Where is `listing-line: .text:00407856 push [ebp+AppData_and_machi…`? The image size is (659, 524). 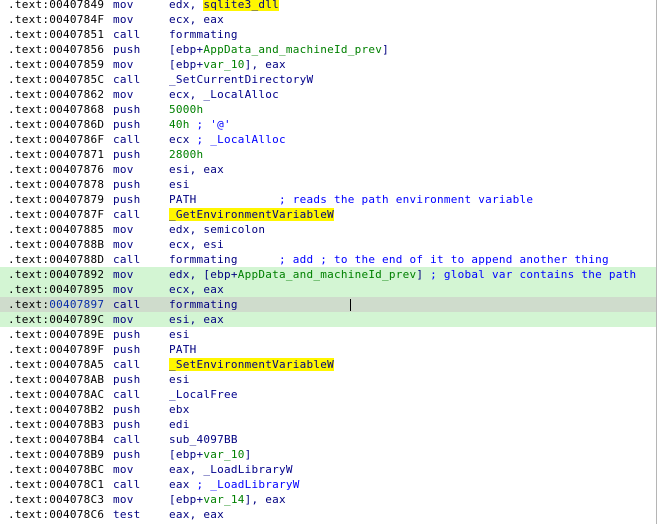
listing-line: .text:00407856 push [ebp+AppData_and_machi… is located at coordinates (328, 49).